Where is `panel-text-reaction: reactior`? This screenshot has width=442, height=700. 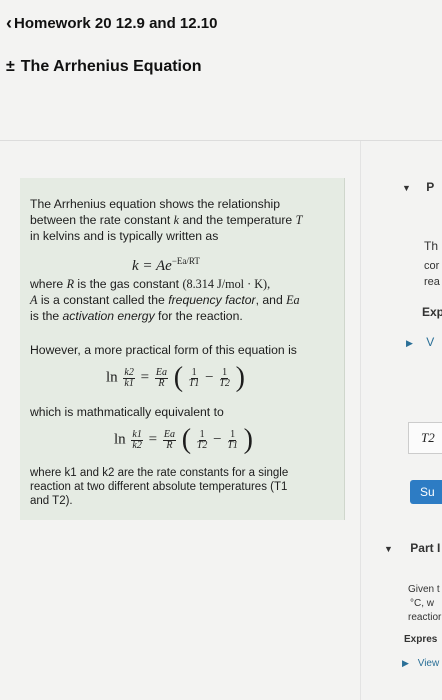
panel-text-reaction: reactior is located at coordinates (425, 617).